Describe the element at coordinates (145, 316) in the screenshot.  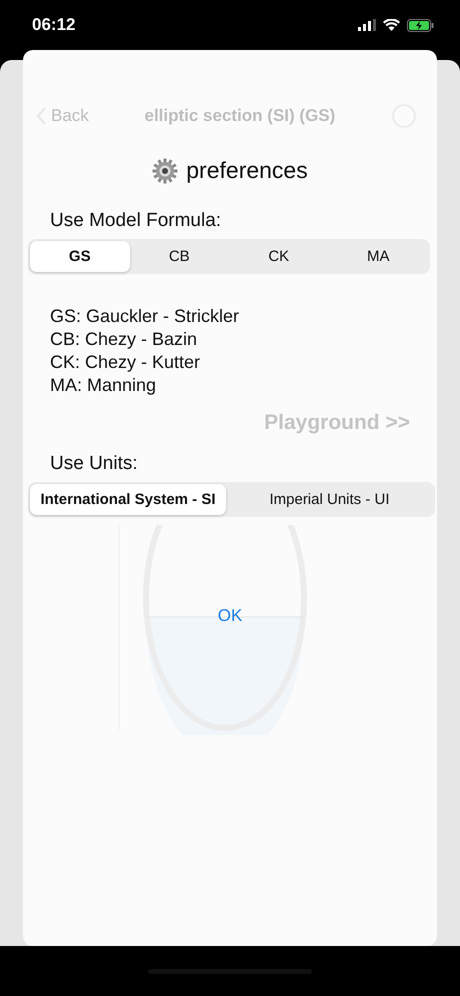
I see `formula-description: GS: Gauckler - Strickler` at that location.